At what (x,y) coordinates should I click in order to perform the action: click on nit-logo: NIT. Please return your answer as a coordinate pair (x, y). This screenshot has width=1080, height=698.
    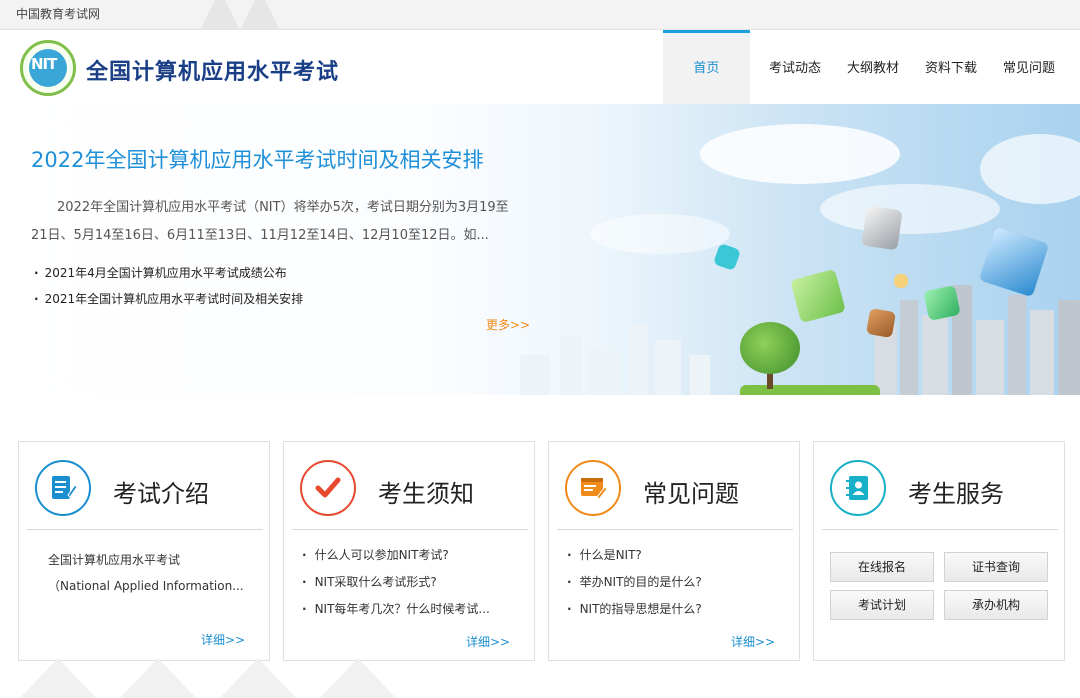
    Looking at the image, I should click on (48, 68).